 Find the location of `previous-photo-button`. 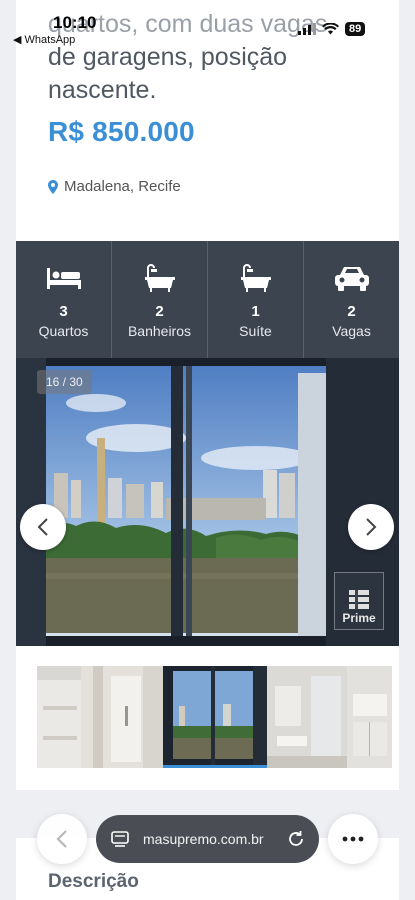

previous-photo-button is located at coordinates (43, 527).